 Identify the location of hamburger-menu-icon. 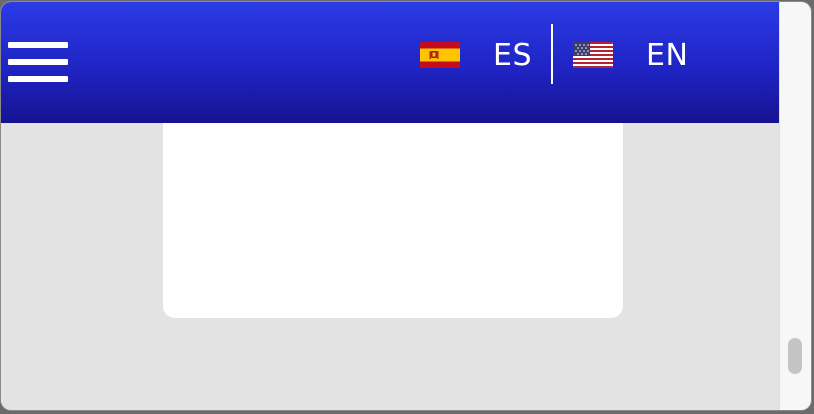
(38, 63).